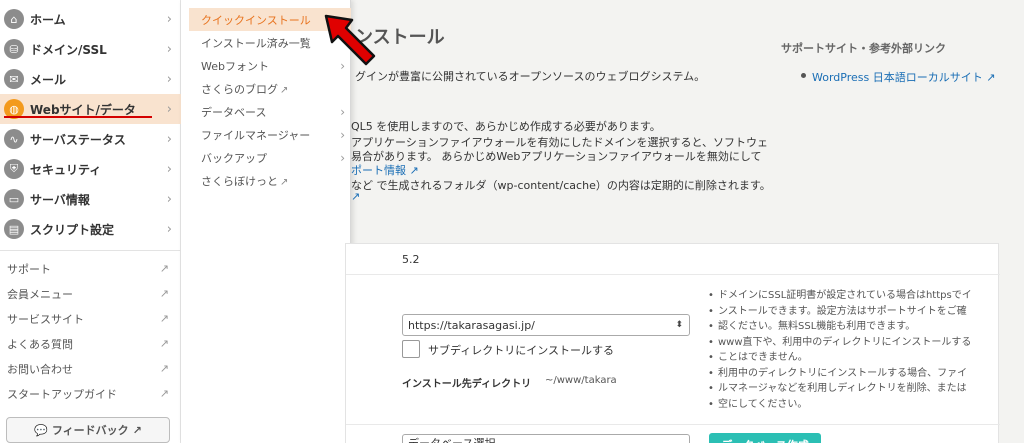 This screenshot has height=443, width=1024. I want to click on install-directory-label: インストール先ディレクトリ, so click(467, 384).